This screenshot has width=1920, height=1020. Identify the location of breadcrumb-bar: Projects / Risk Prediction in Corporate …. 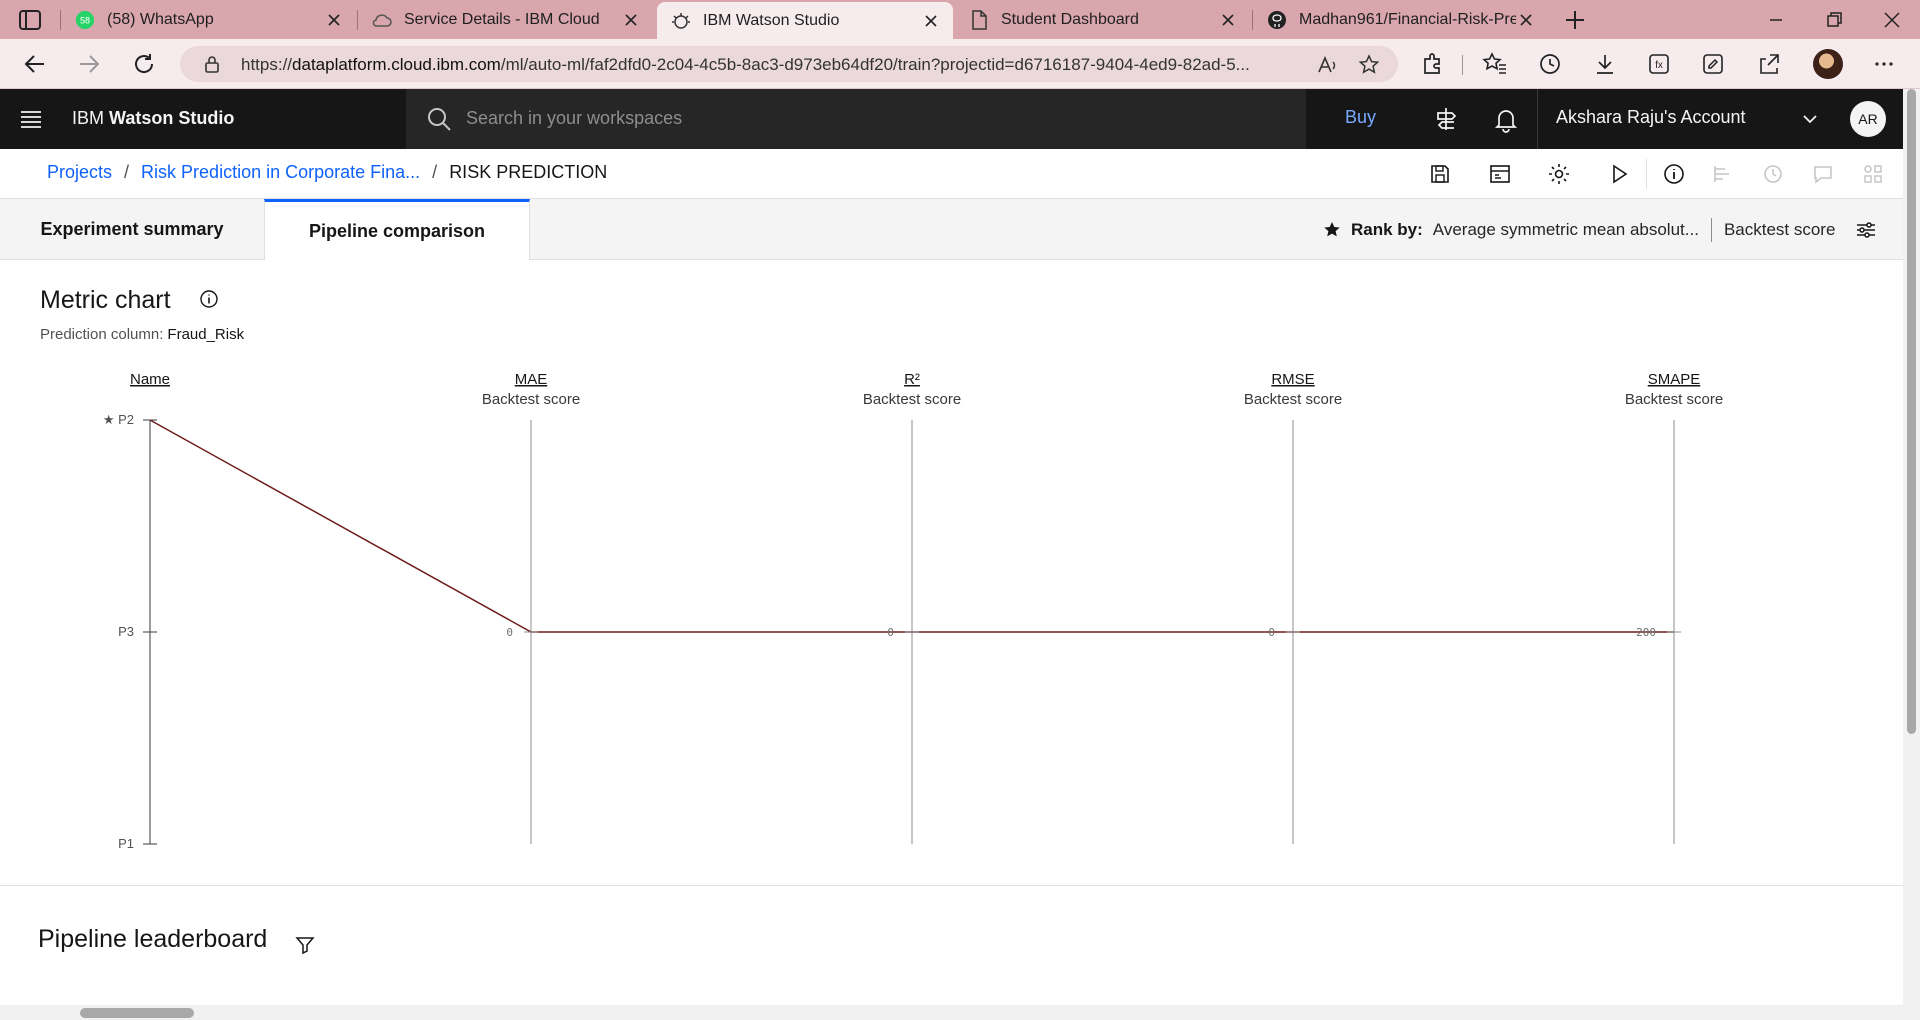
(951, 174).